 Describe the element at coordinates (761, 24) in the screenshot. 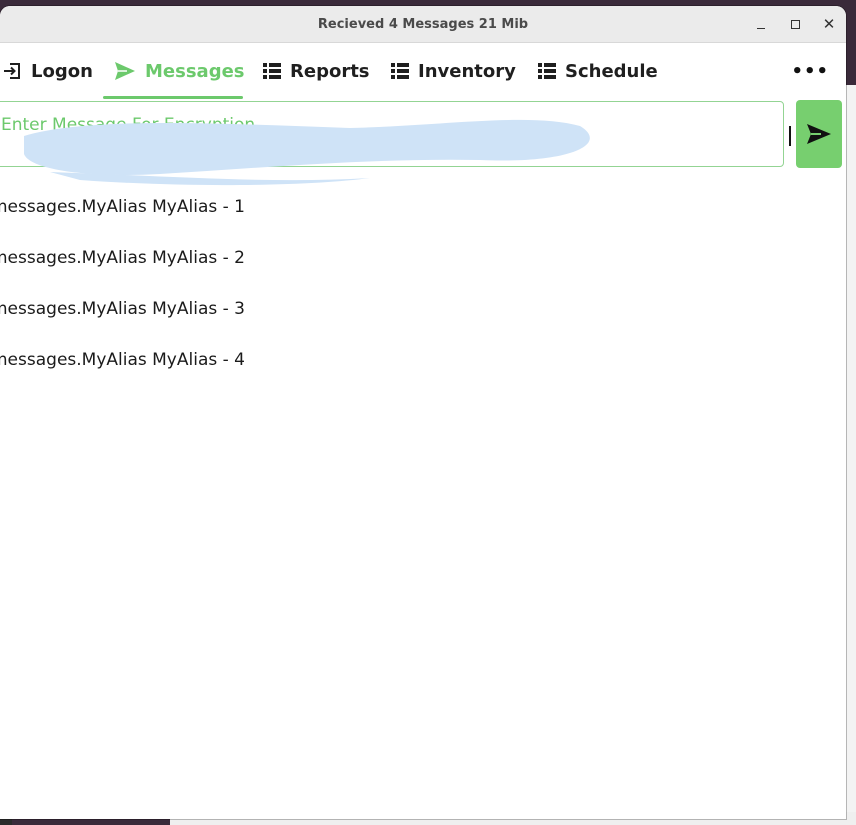

I see `minimize-button` at that location.